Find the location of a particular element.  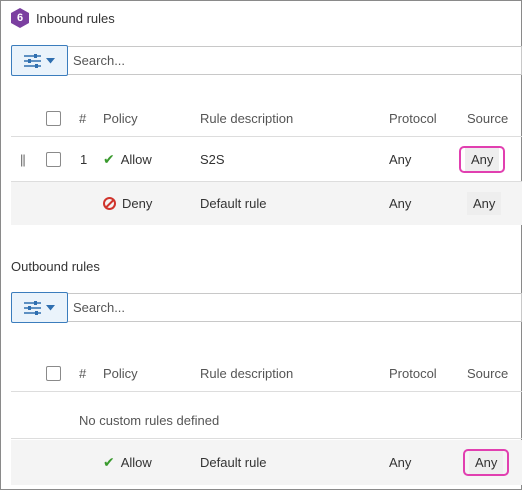

policy-label: Deny is located at coordinates (137, 203).